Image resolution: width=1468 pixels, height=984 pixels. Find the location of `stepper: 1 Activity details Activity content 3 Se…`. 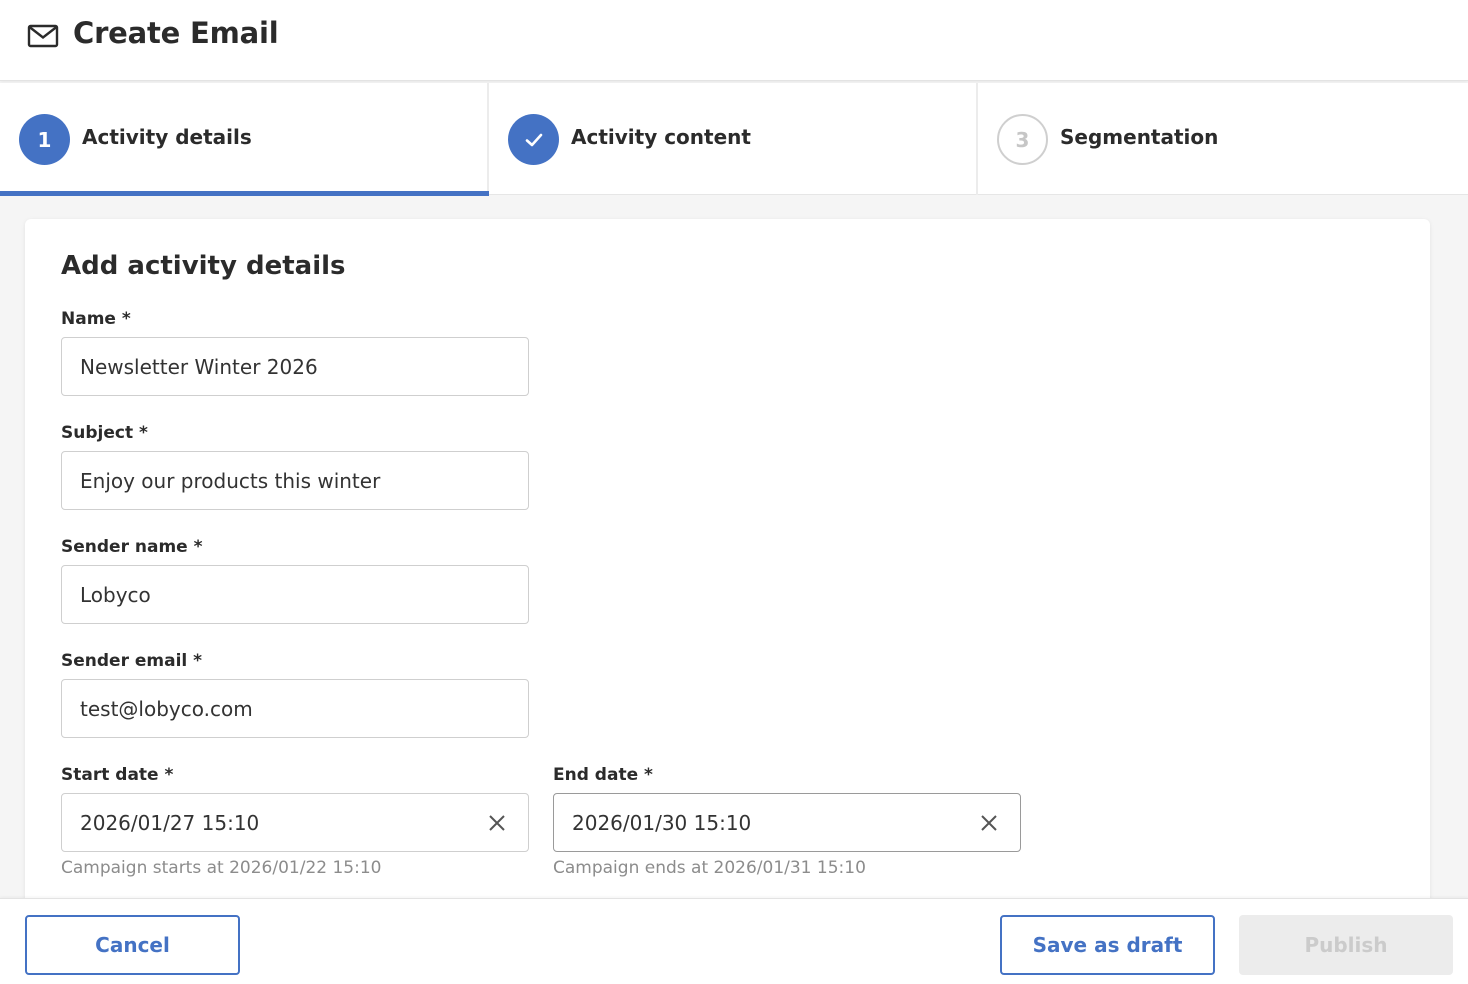

stepper: 1 Activity details Activity content 3 Se… is located at coordinates (734, 139).